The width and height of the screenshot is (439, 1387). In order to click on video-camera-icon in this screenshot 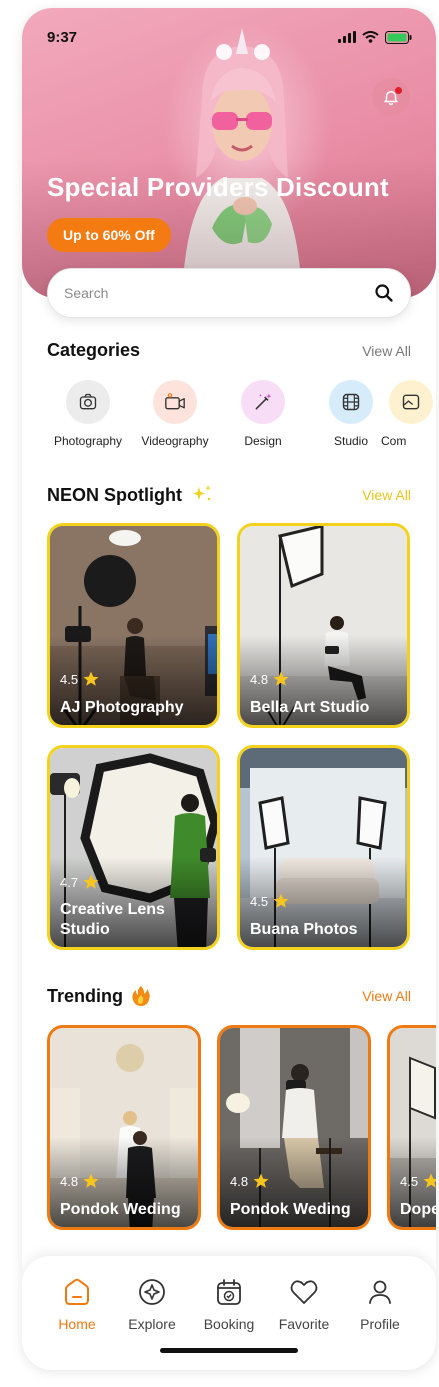, I will do `click(175, 401)`.